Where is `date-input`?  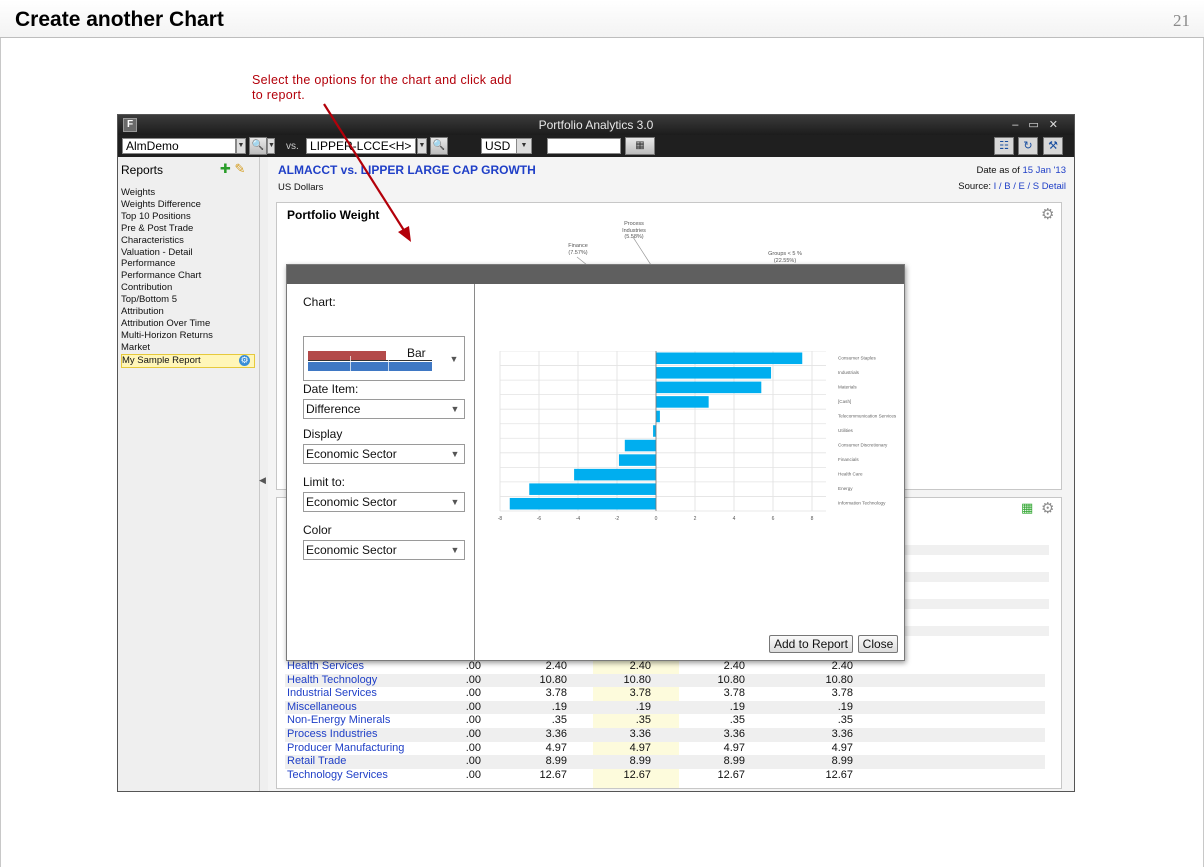 date-input is located at coordinates (584, 146).